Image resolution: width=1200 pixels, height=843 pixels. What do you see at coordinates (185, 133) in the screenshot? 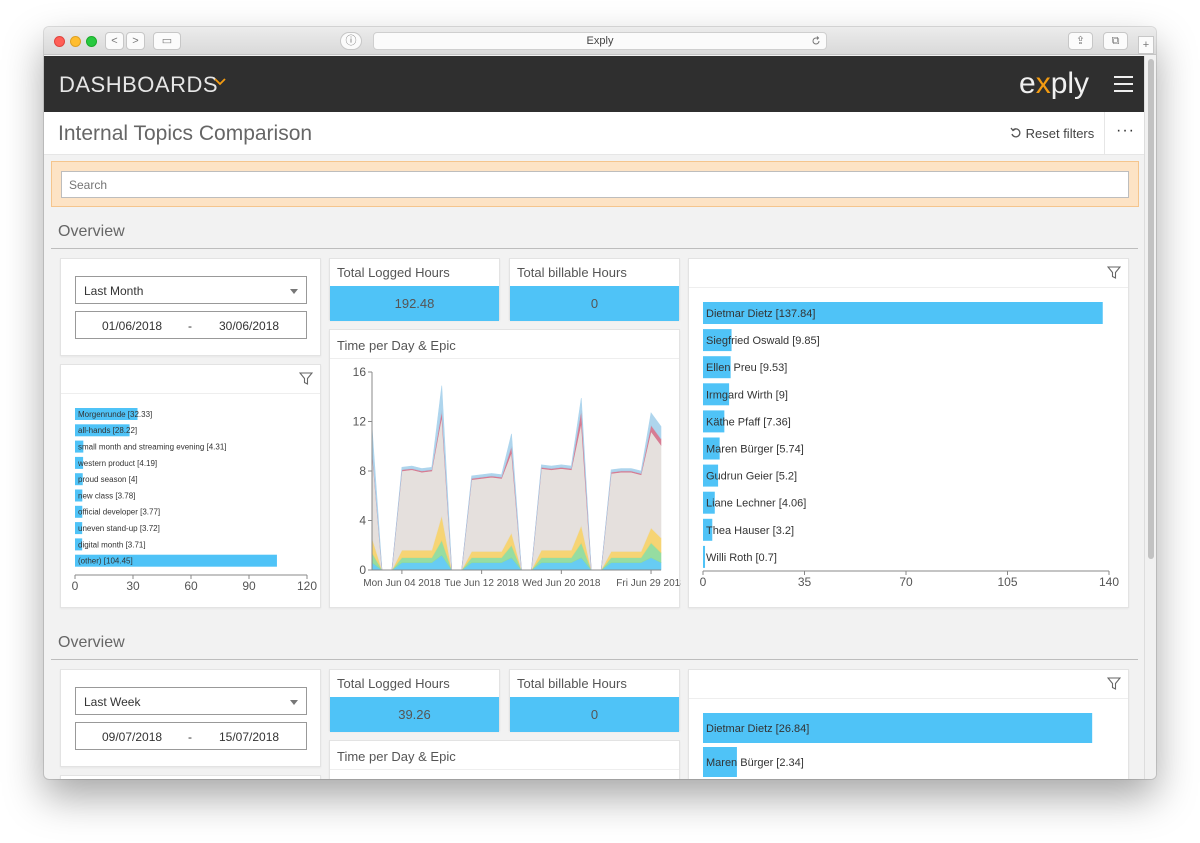
I see `page-title: Internal Topics Comparison` at bounding box center [185, 133].